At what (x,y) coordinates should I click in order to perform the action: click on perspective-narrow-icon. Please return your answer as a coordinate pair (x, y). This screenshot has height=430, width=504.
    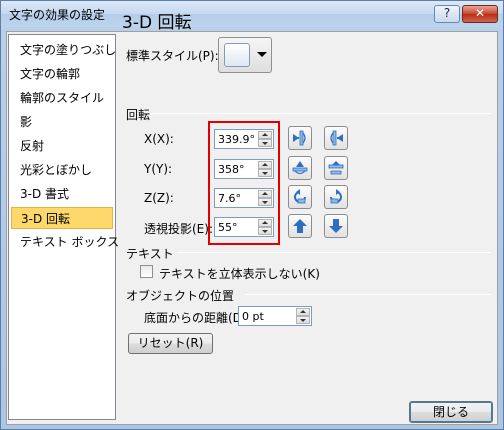
    Looking at the image, I should click on (300, 226).